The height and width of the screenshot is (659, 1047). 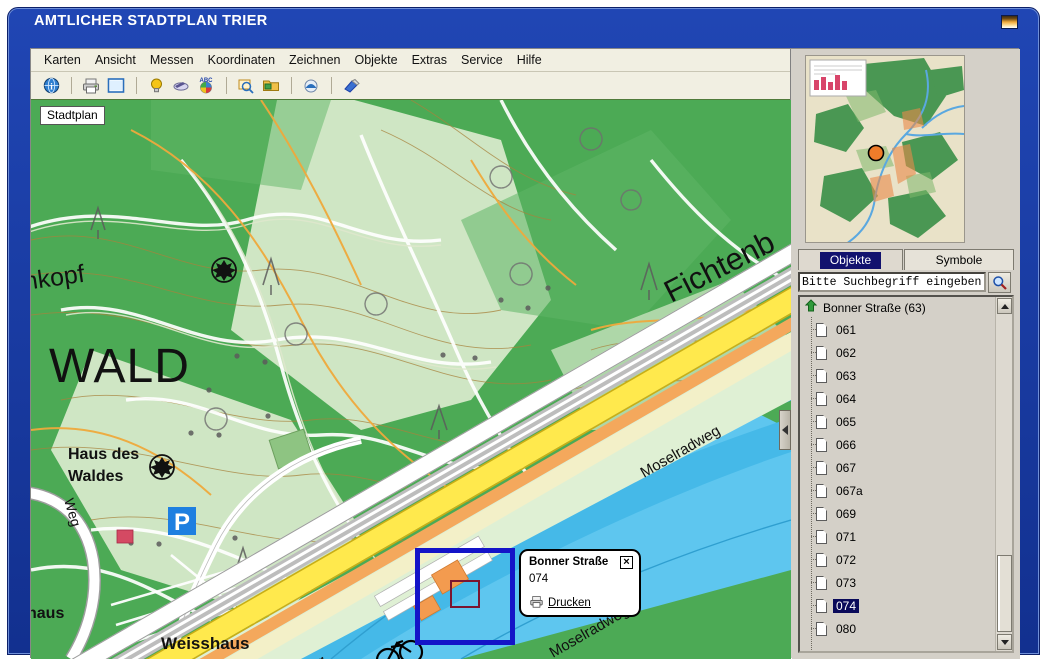 What do you see at coordinates (226, 85) in the screenshot?
I see `toolbar-separator` at bounding box center [226, 85].